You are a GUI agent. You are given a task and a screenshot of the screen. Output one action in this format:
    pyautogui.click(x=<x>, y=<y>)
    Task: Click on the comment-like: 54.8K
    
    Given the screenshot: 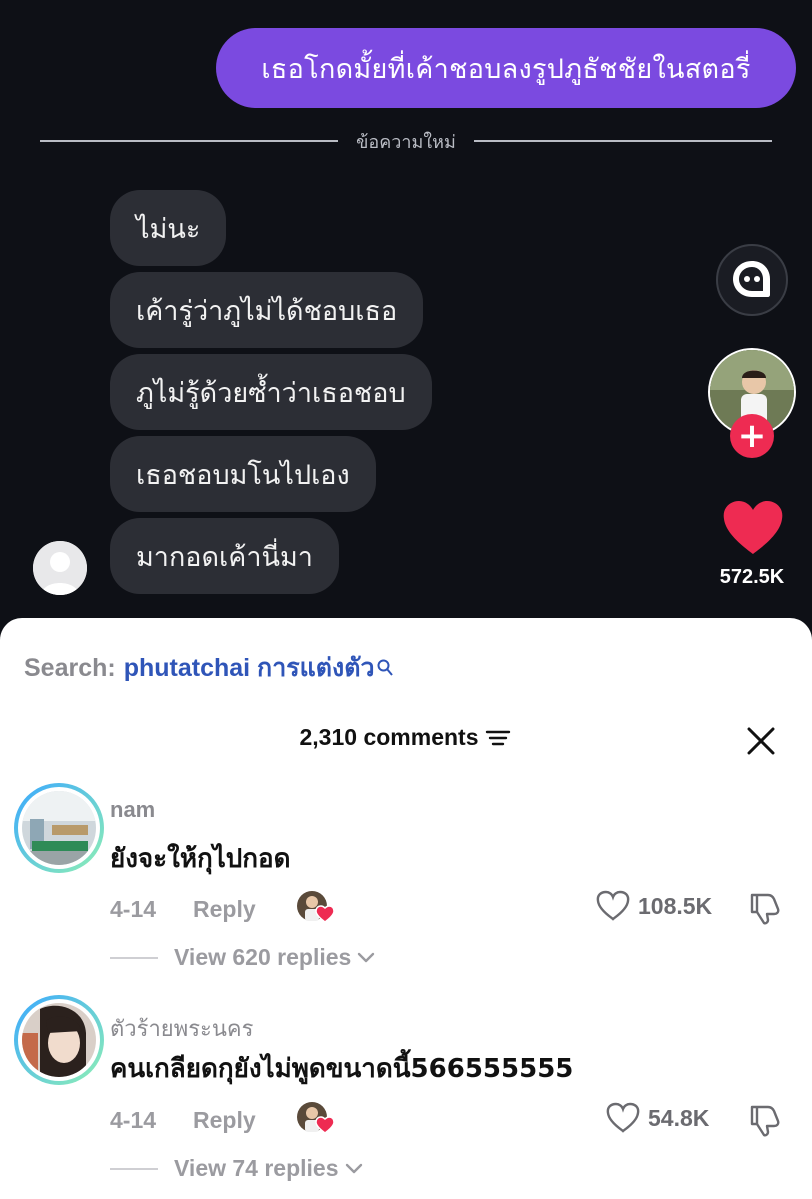 What is the action you would take?
    pyautogui.click(x=657, y=1118)
    